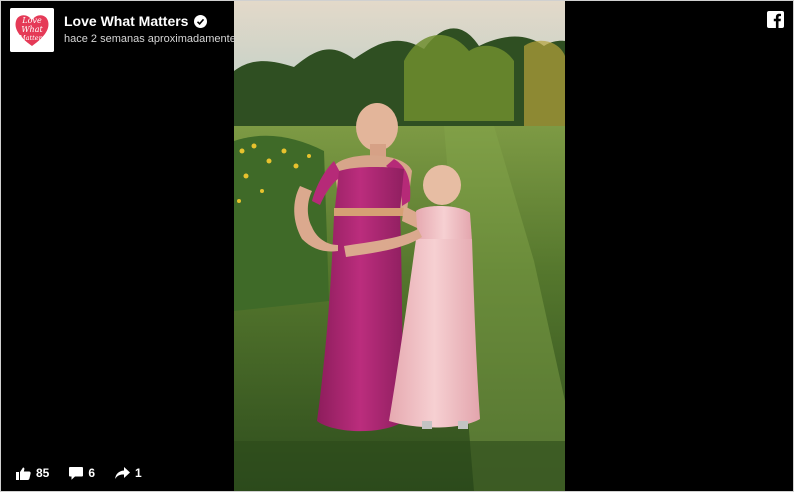 Image resolution: width=794 pixels, height=492 pixels. I want to click on svg-text: Matters, so click(32, 38).